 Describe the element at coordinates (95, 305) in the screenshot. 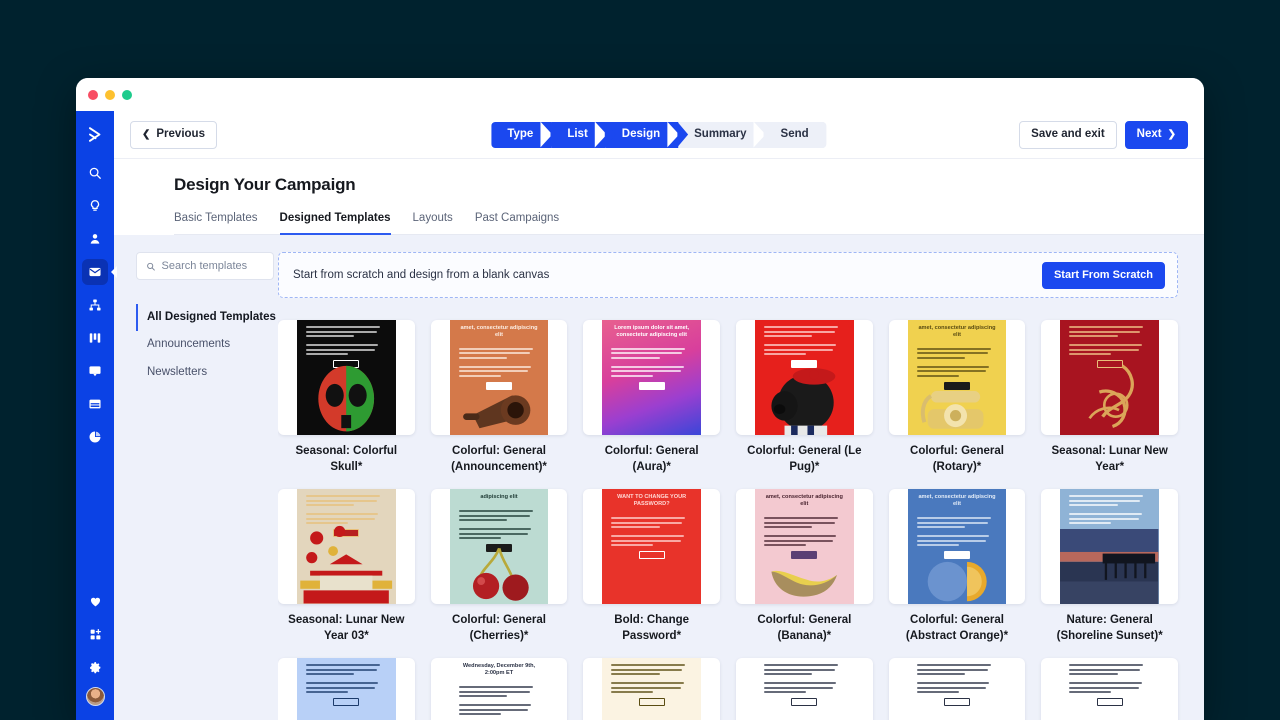

I see `sidebar-item-automations` at that location.